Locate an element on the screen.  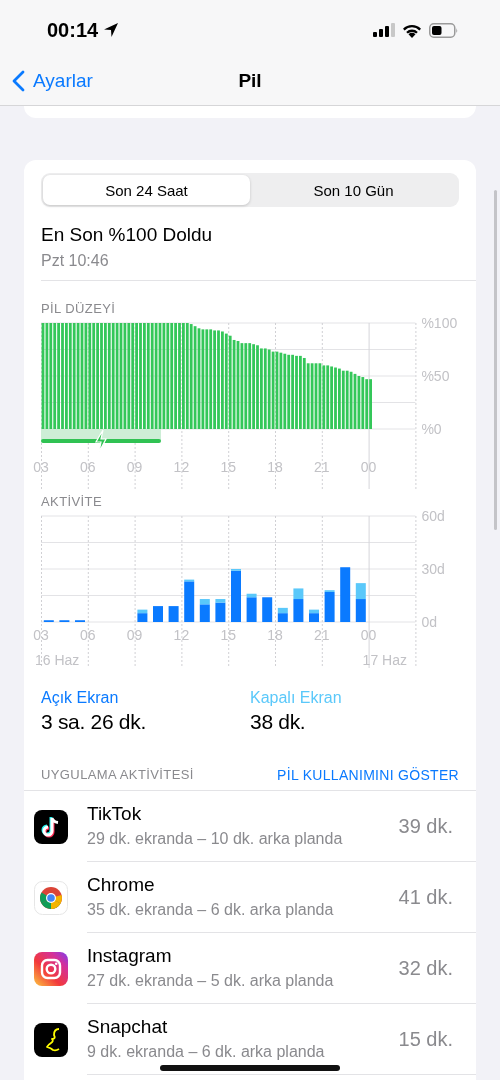
axis-label: %50 is located at coordinates (435, 376).